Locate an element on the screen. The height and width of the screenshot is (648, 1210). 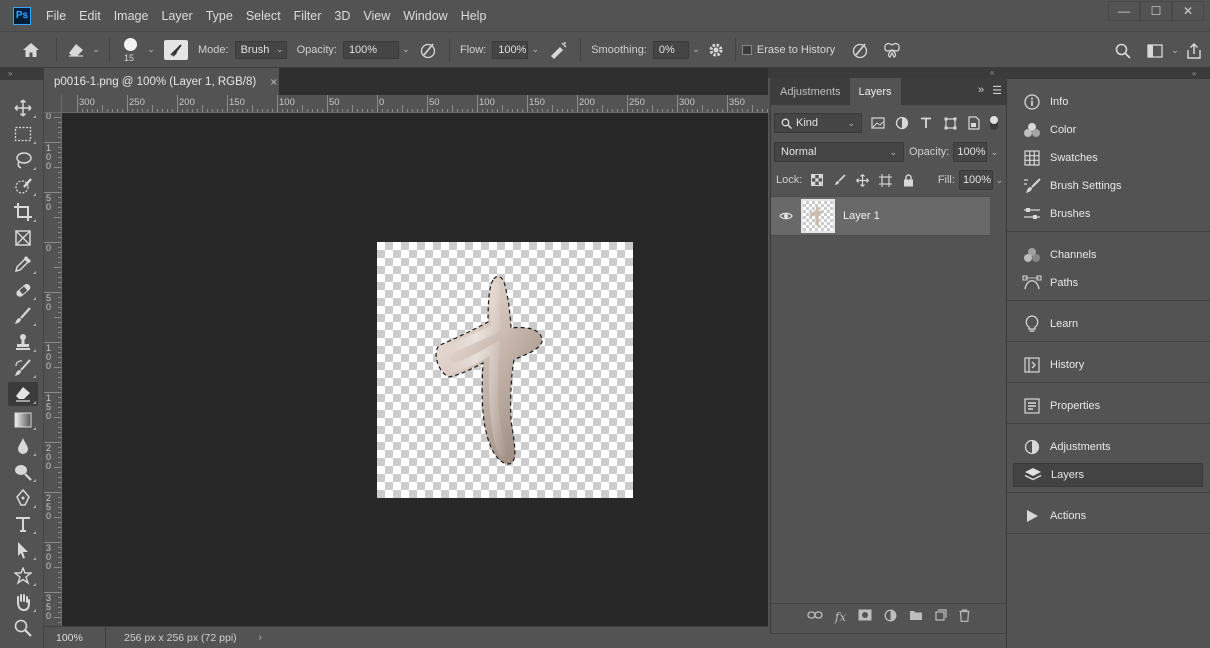
eyedropper-tool is located at coordinates (23, 264).